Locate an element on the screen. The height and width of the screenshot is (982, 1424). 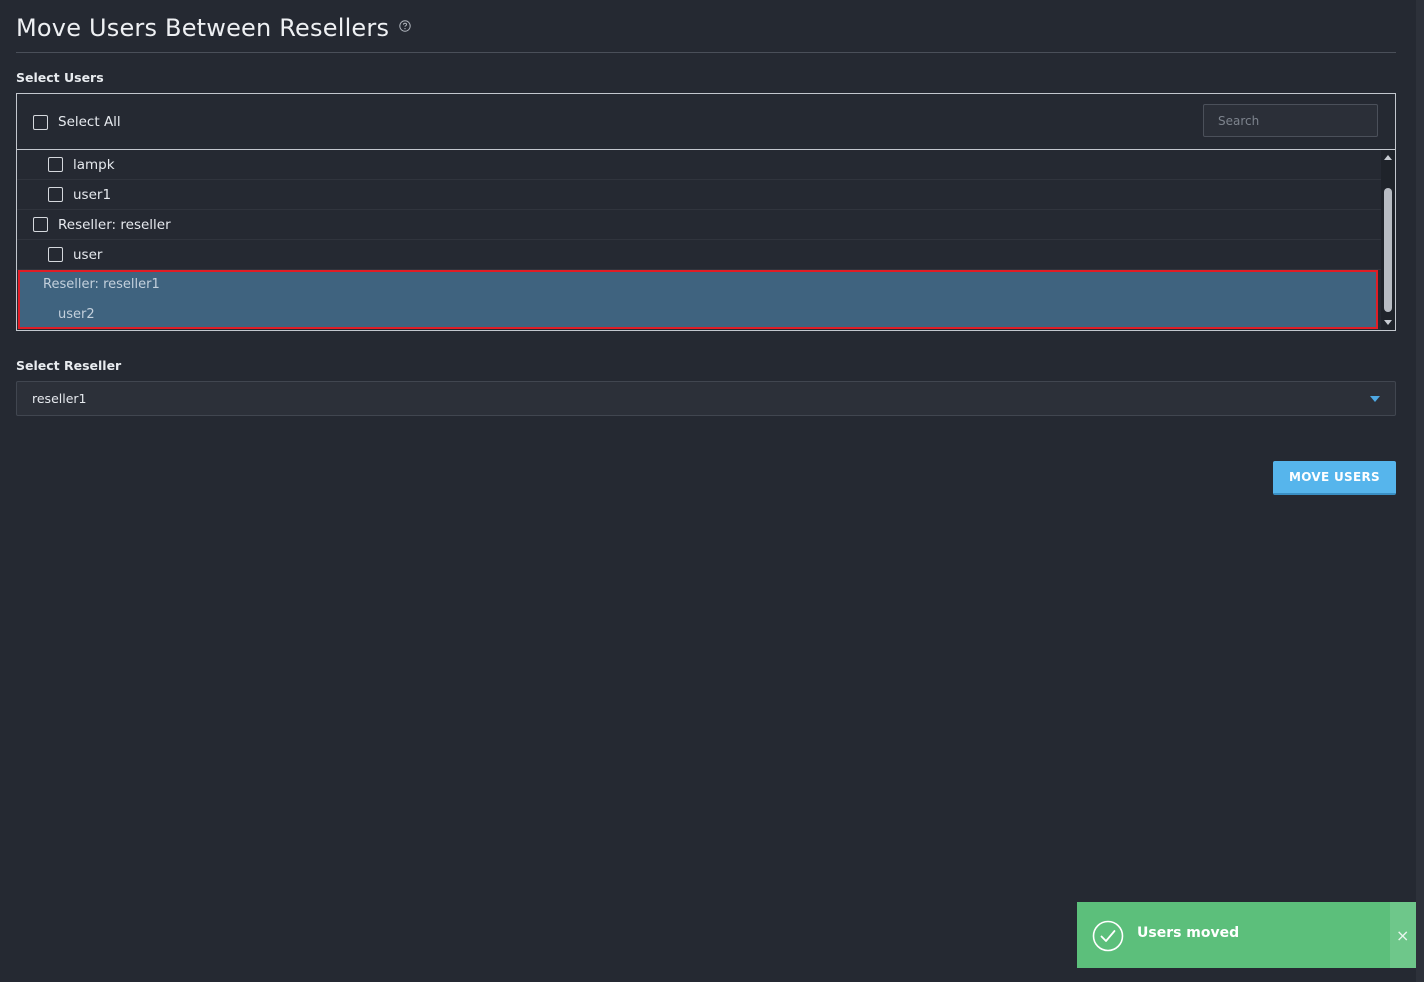
chevron-down-icon is located at coordinates (1375, 399).